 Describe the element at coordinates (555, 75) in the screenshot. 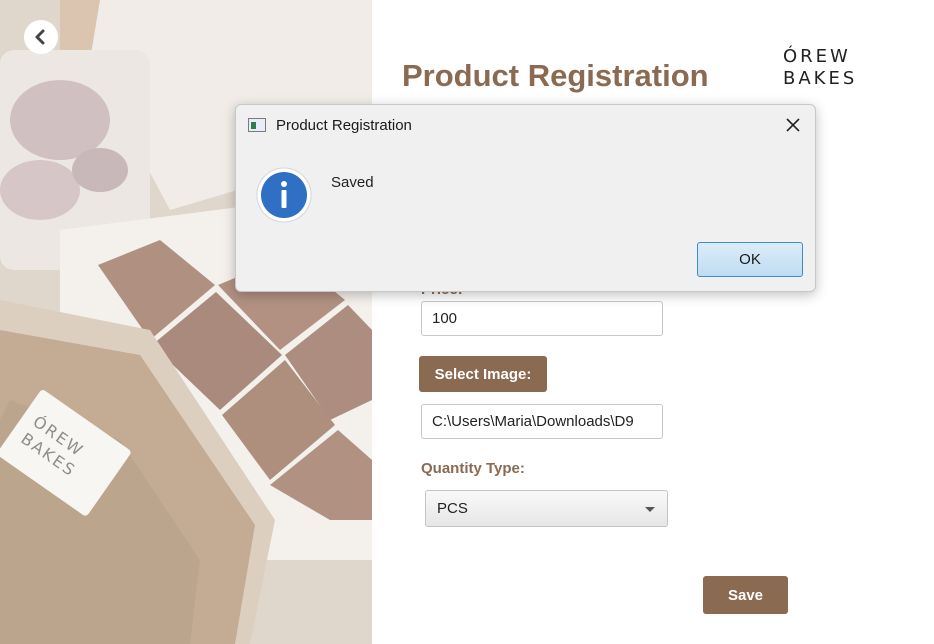

I see `page-title: Product Registration` at that location.